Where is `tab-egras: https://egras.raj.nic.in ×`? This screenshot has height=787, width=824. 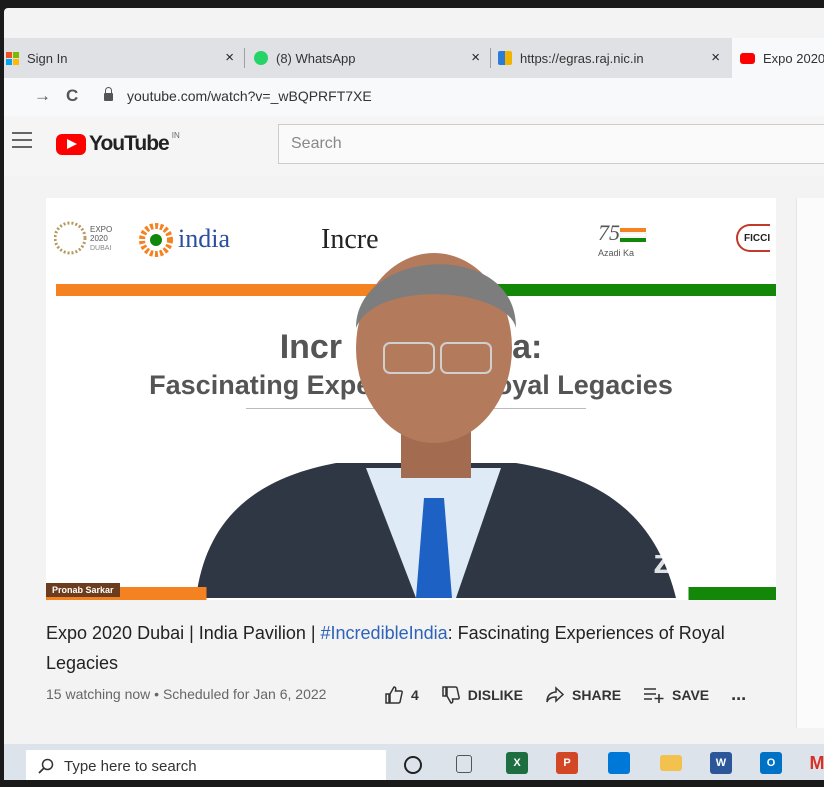
tab-egras: https://egras.raj.nic.in × is located at coordinates (614, 58).